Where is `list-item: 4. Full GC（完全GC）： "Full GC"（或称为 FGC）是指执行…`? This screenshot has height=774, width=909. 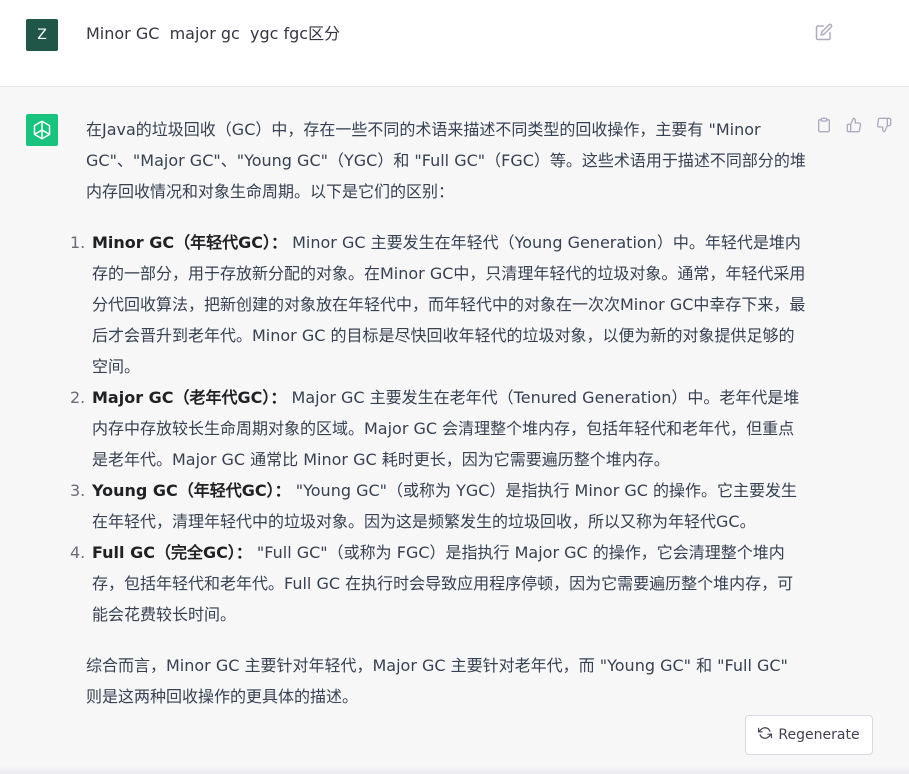 list-item: 4. Full GC（完全GC）： "Full GC"（或称为 FGC）是指执行… is located at coordinates (438, 583).